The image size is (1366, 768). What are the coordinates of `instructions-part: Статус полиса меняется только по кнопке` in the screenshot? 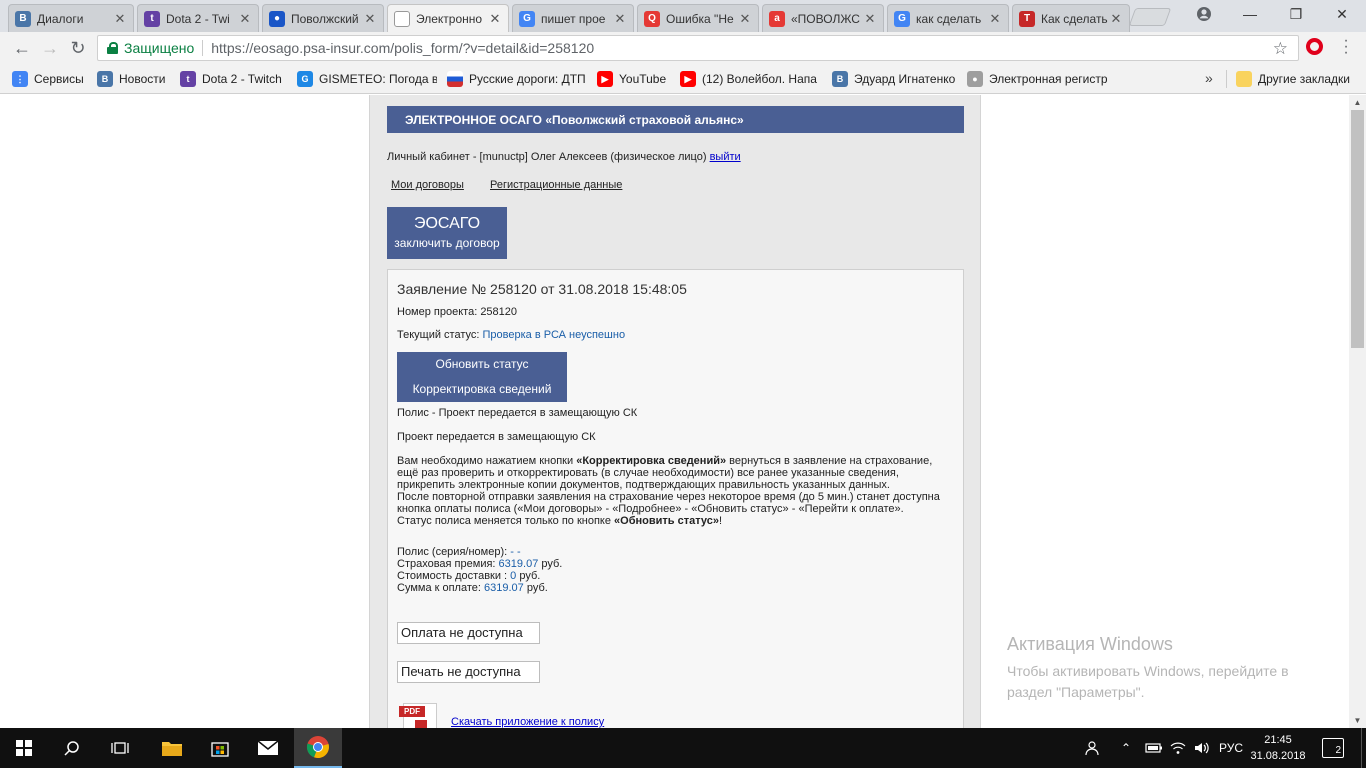 It's located at (506, 521).